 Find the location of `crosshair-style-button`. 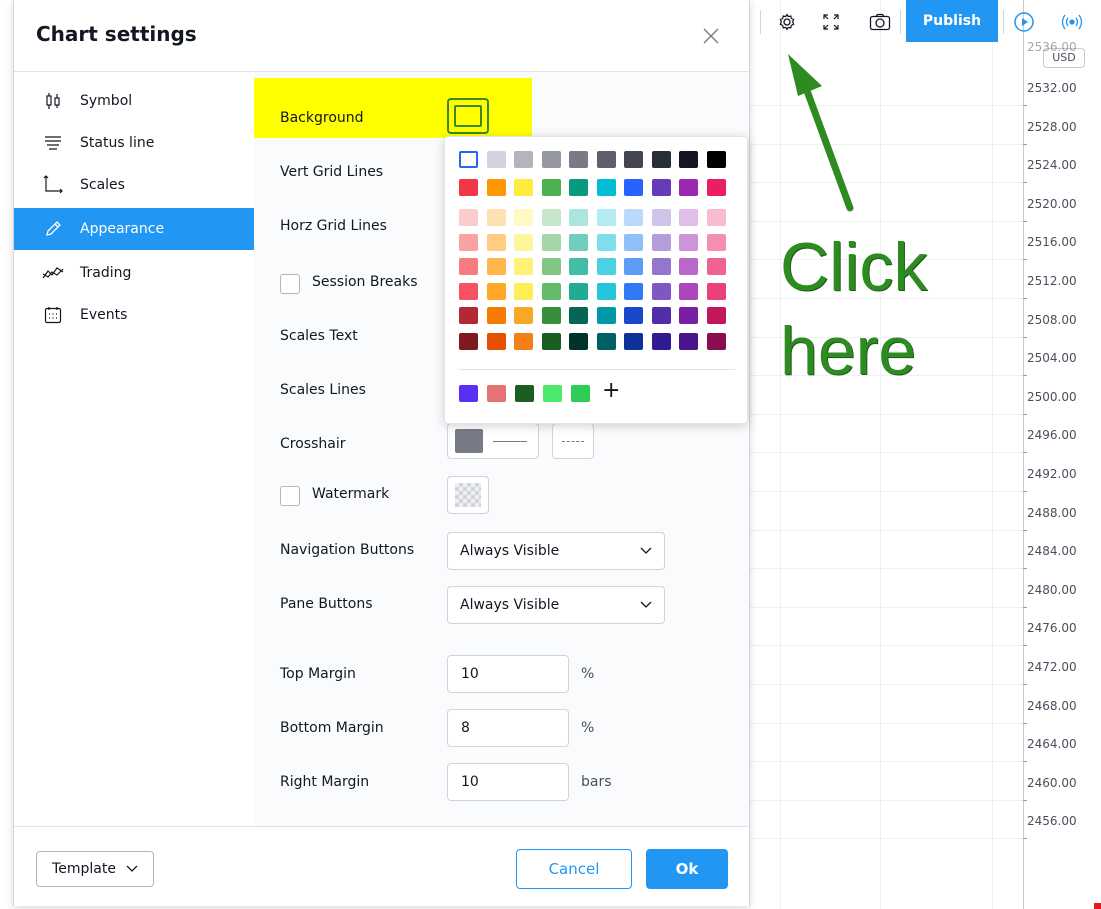

crosshair-style-button is located at coordinates (493, 441).